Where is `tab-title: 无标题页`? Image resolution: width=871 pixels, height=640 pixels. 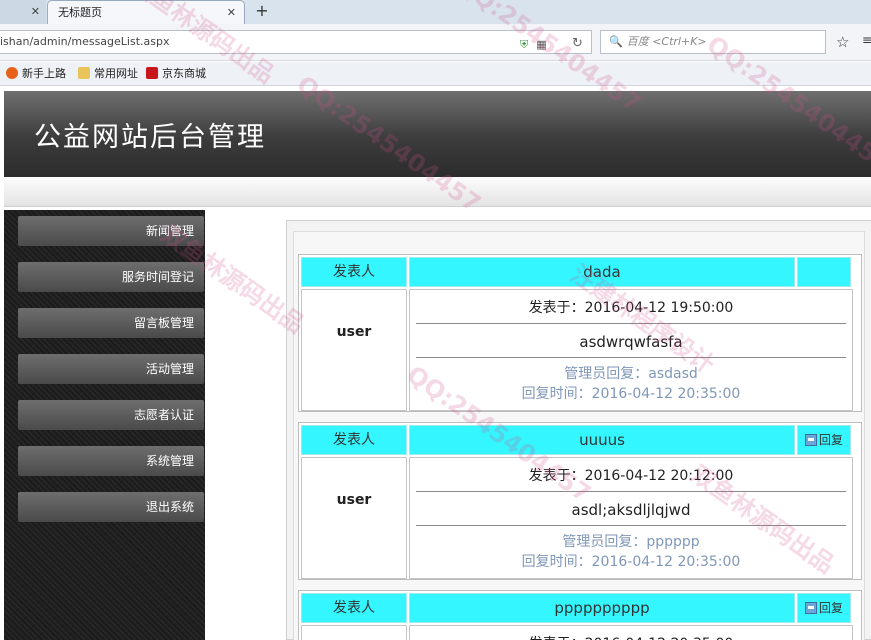 tab-title: 无标题页 is located at coordinates (80, 12).